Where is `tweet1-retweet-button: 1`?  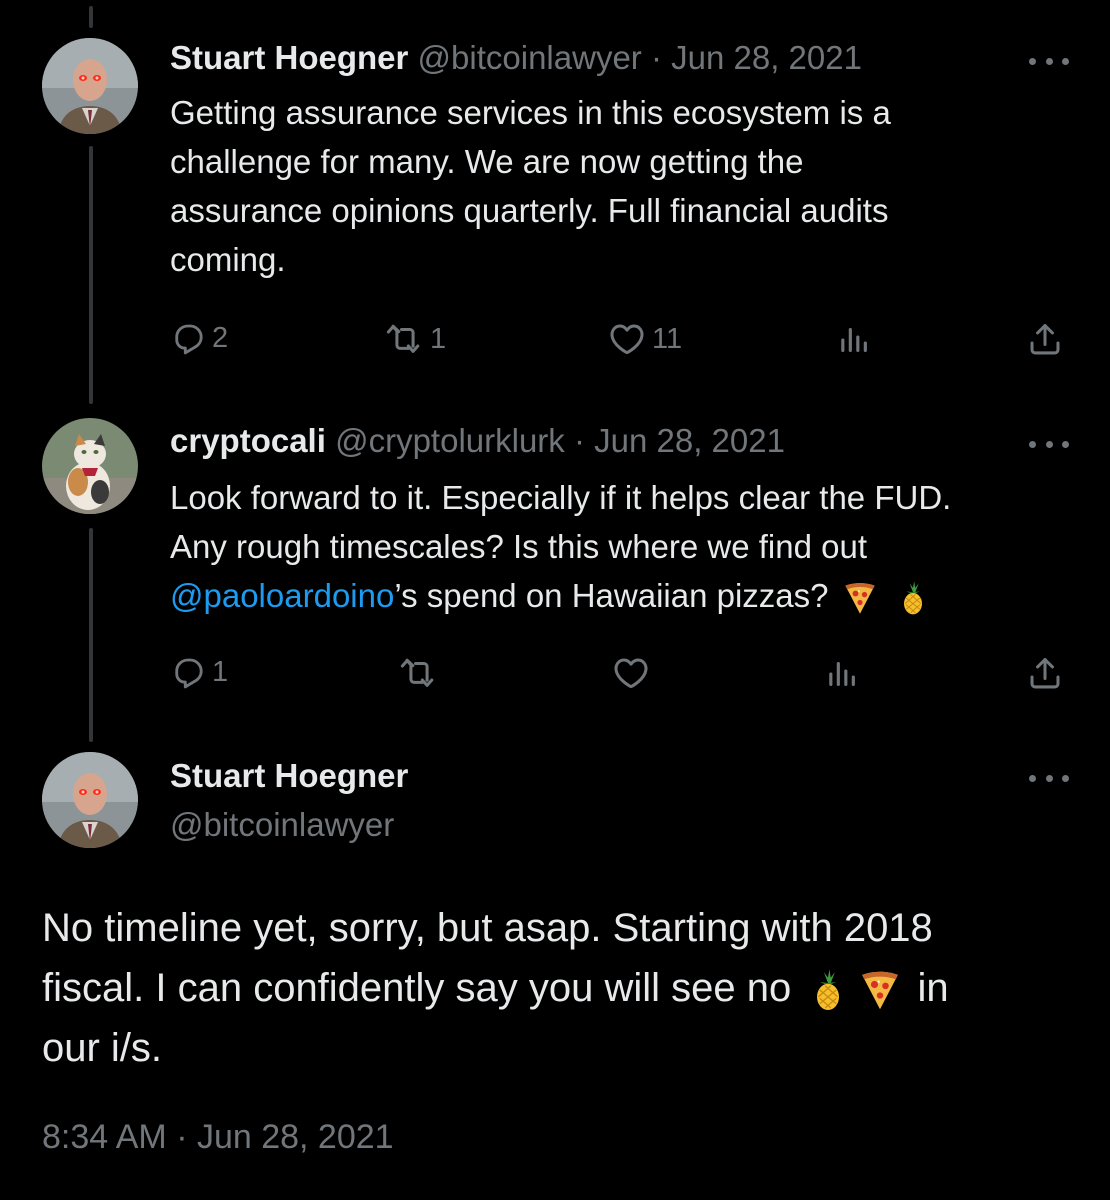
tweet1-retweet-button: 1 is located at coordinates (416, 339).